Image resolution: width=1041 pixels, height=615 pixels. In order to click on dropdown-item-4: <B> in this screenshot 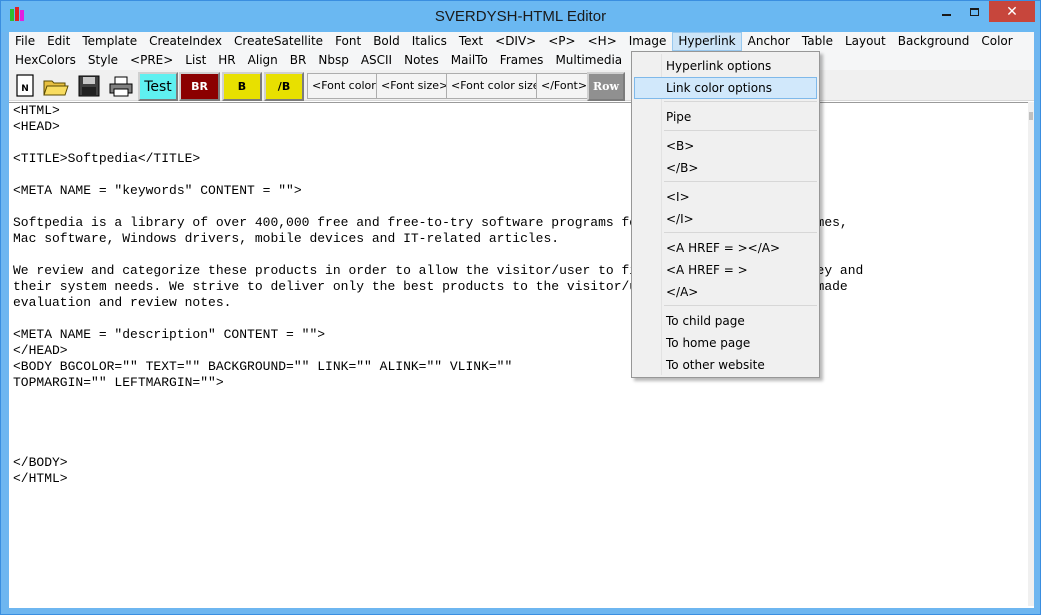, I will do `click(725, 146)`.